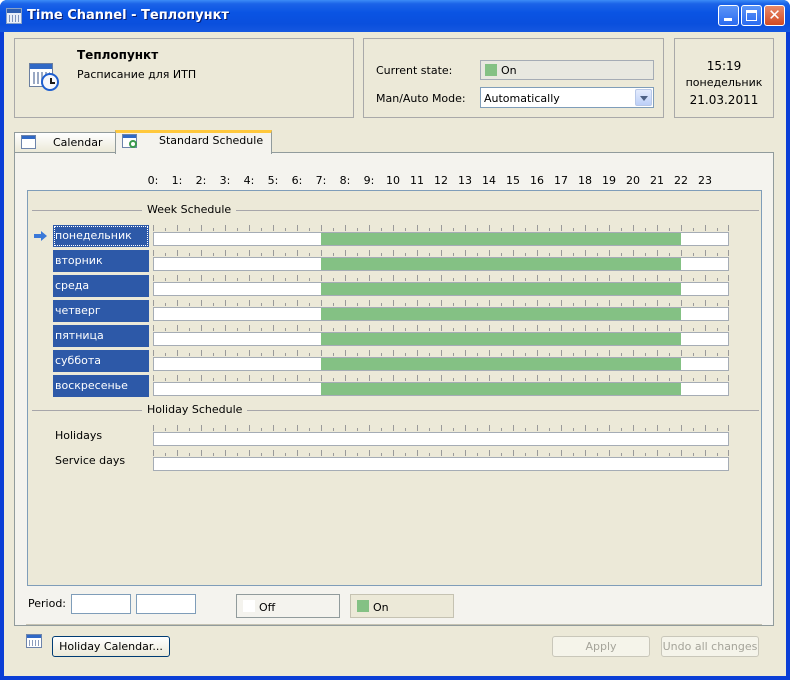 This screenshot has width=790, height=680. What do you see at coordinates (402, 606) in the screenshot?
I see `legend-on: On` at bounding box center [402, 606].